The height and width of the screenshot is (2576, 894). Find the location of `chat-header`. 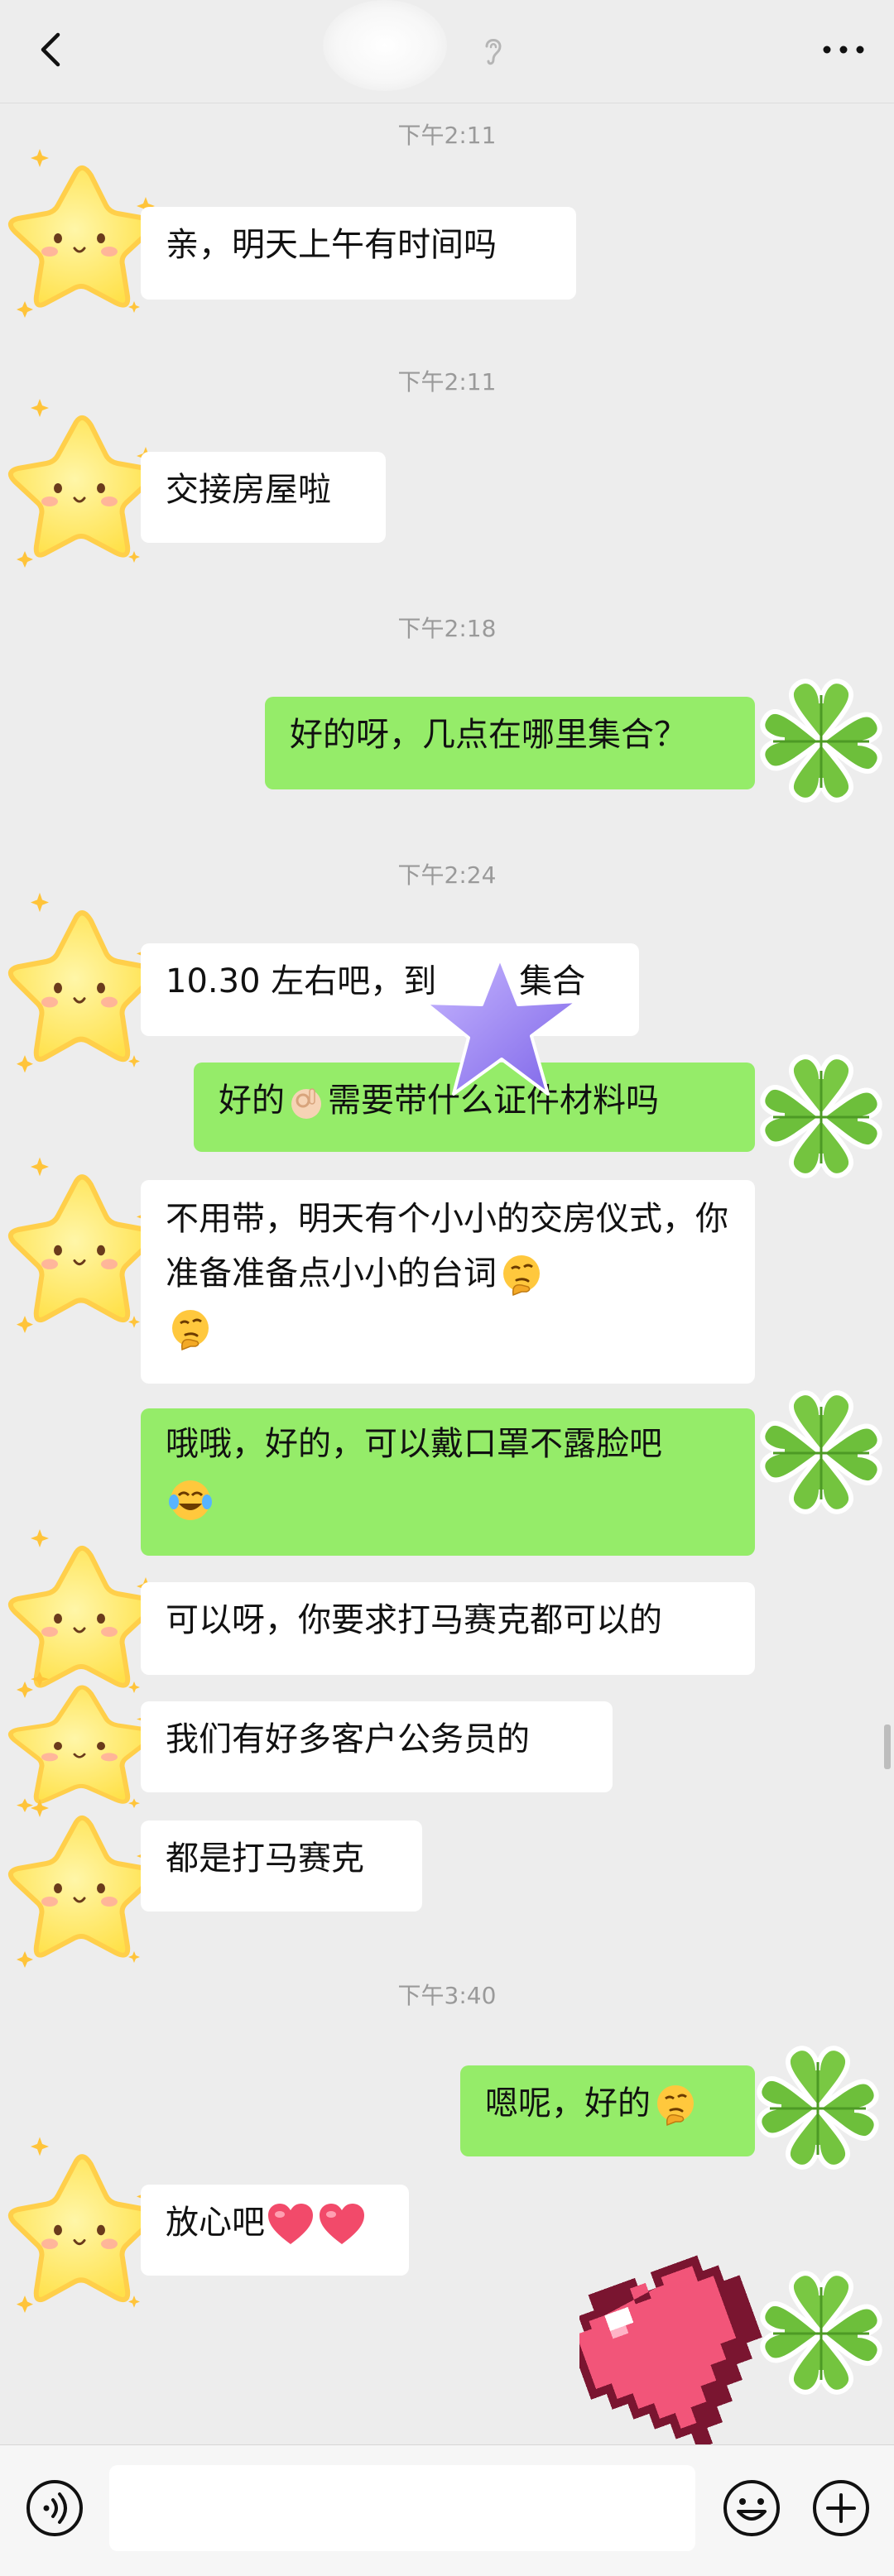

chat-header is located at coordinates (447, 52).